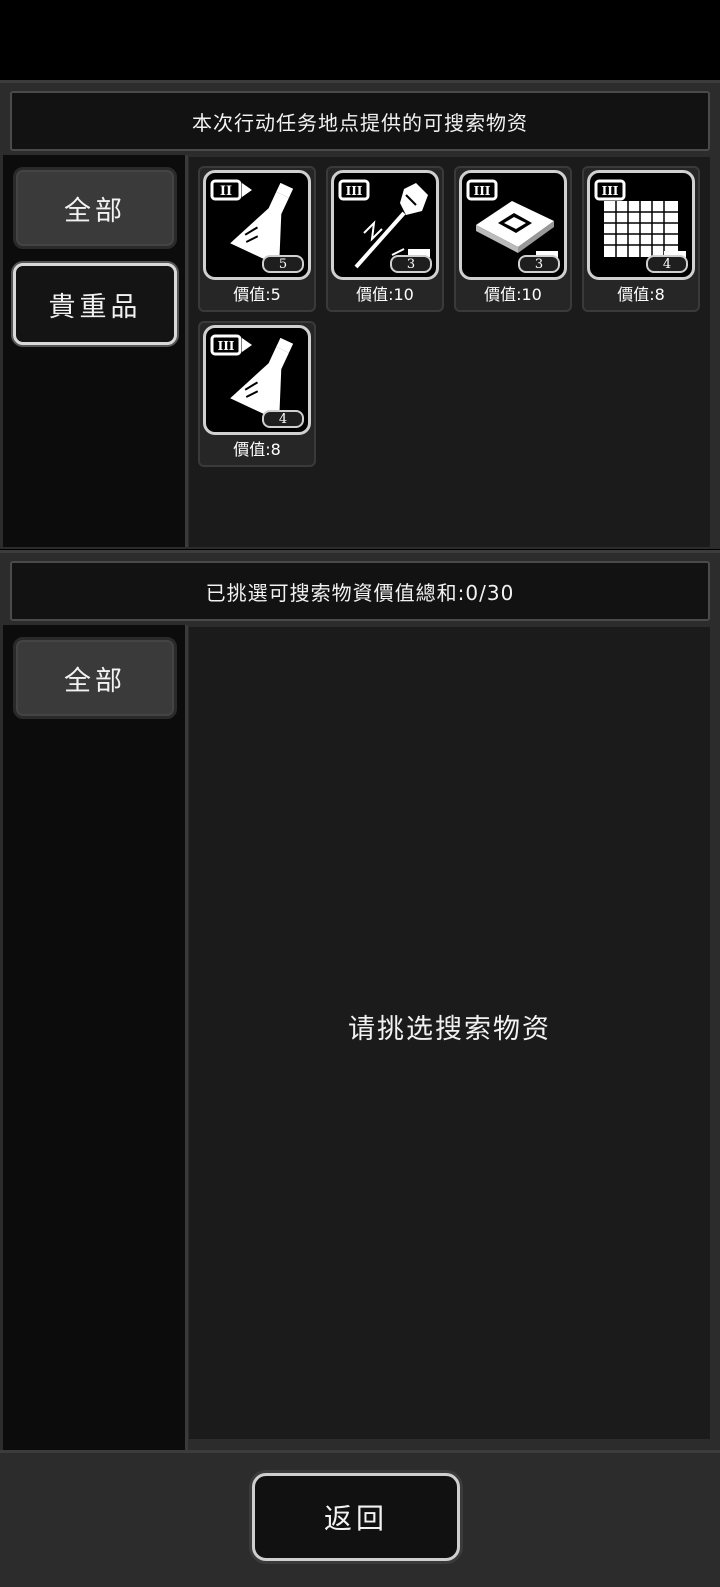 The image size is (720, 1587). I want to click on tab-valuables: 貴重品, so click(95, 304).